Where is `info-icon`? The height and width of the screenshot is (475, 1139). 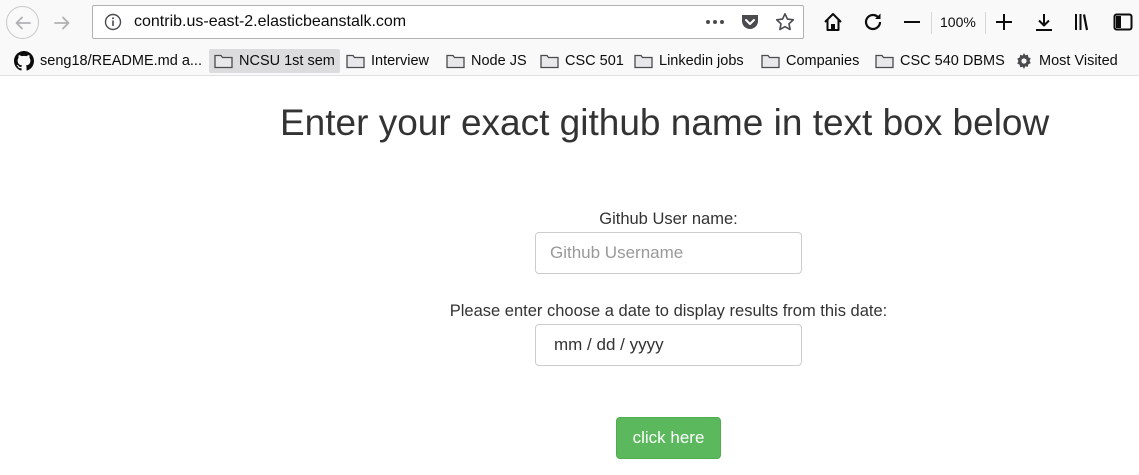
info-icon is located at coordinates (113, 22).